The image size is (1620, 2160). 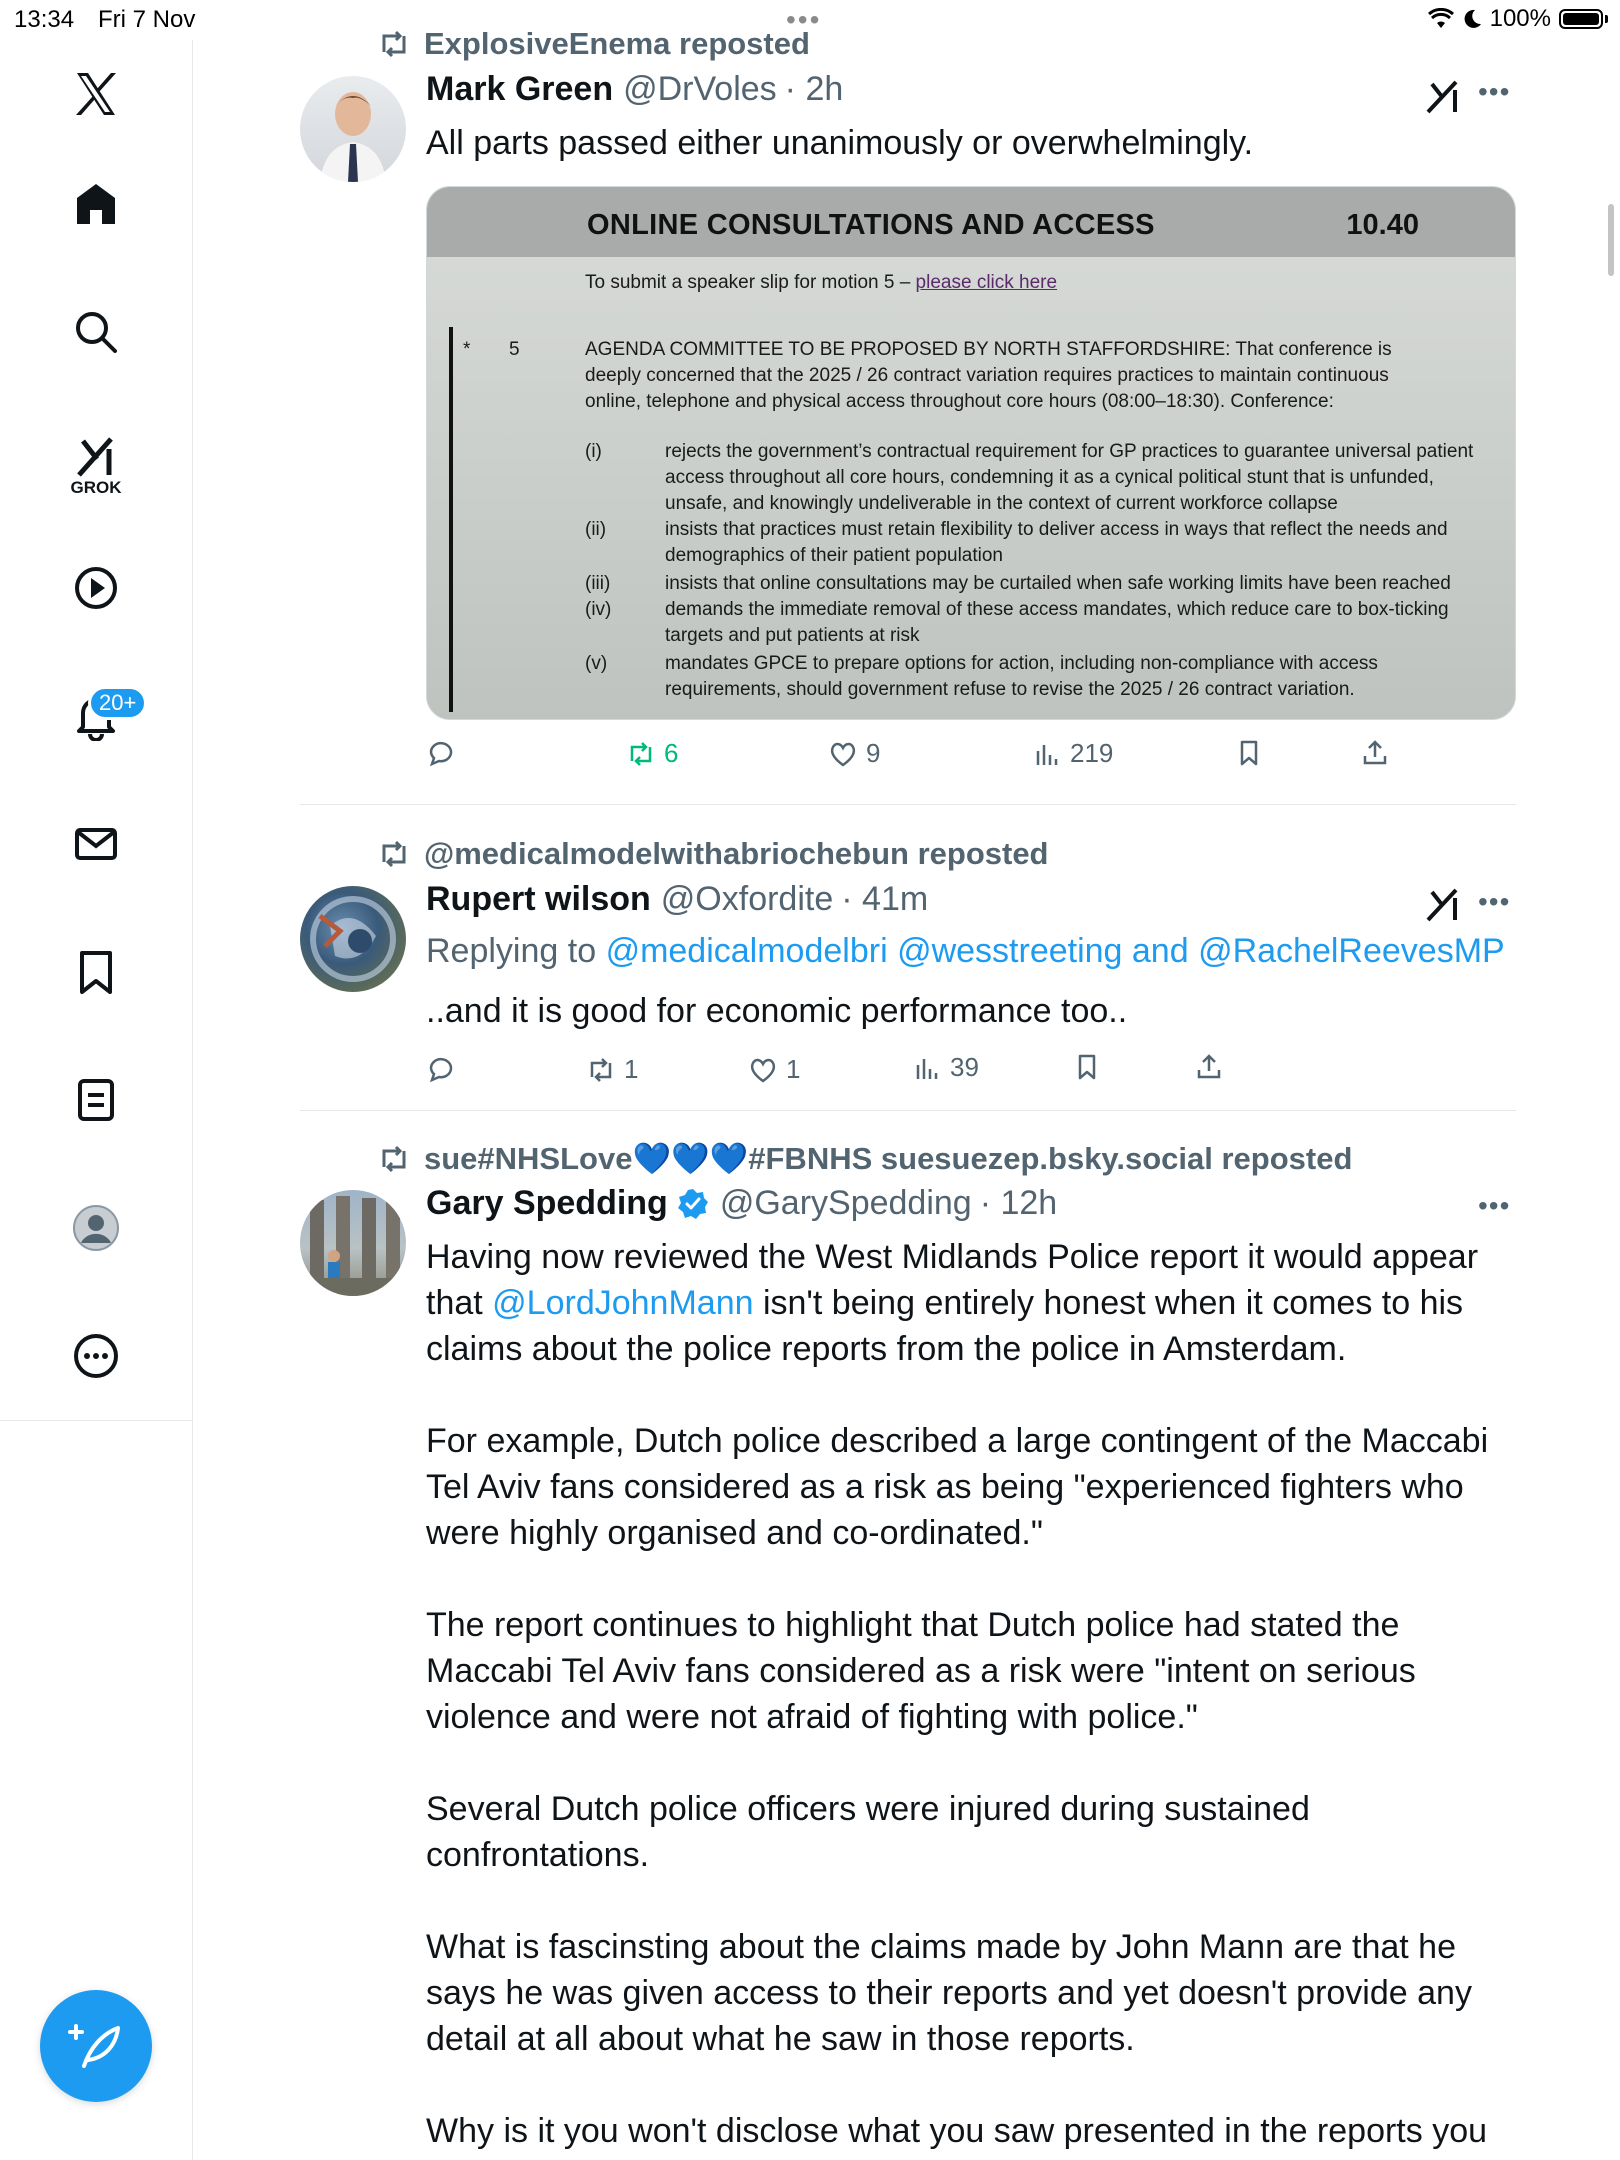 I want to click on verified-badge-icon, so click(x=693, y=1204).